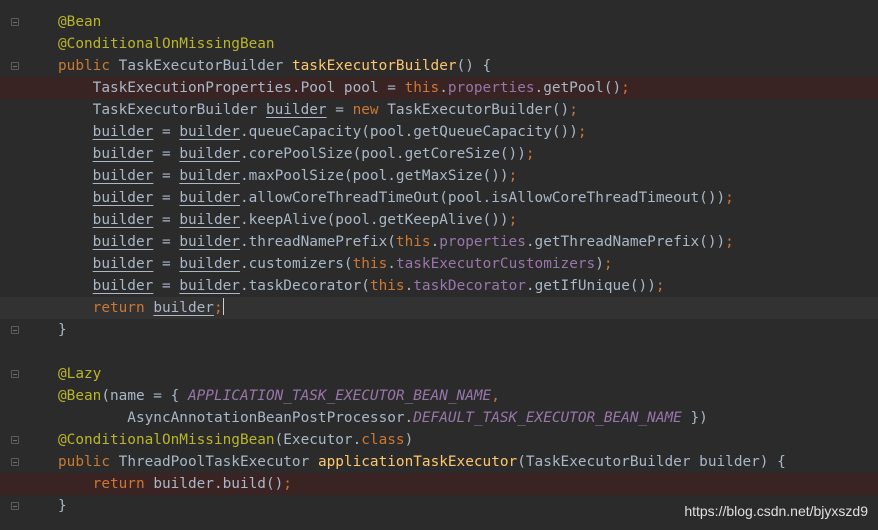 This screenshot has height=530, width=878. What do you see at coordinates (236, 418) in the screenshot?
I see `code-token: AsyncAnnotationBeanPostProcessor.` at bounding box center [236, 418].